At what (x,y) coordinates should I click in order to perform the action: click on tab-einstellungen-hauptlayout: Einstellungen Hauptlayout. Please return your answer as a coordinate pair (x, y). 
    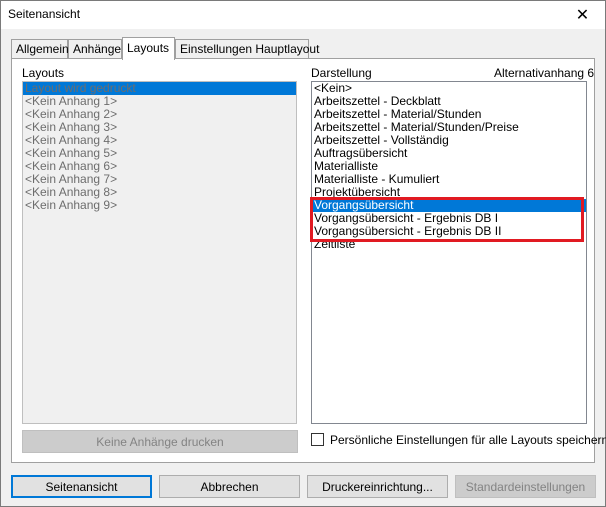
    Looking at the image, I should click on (247, 49).